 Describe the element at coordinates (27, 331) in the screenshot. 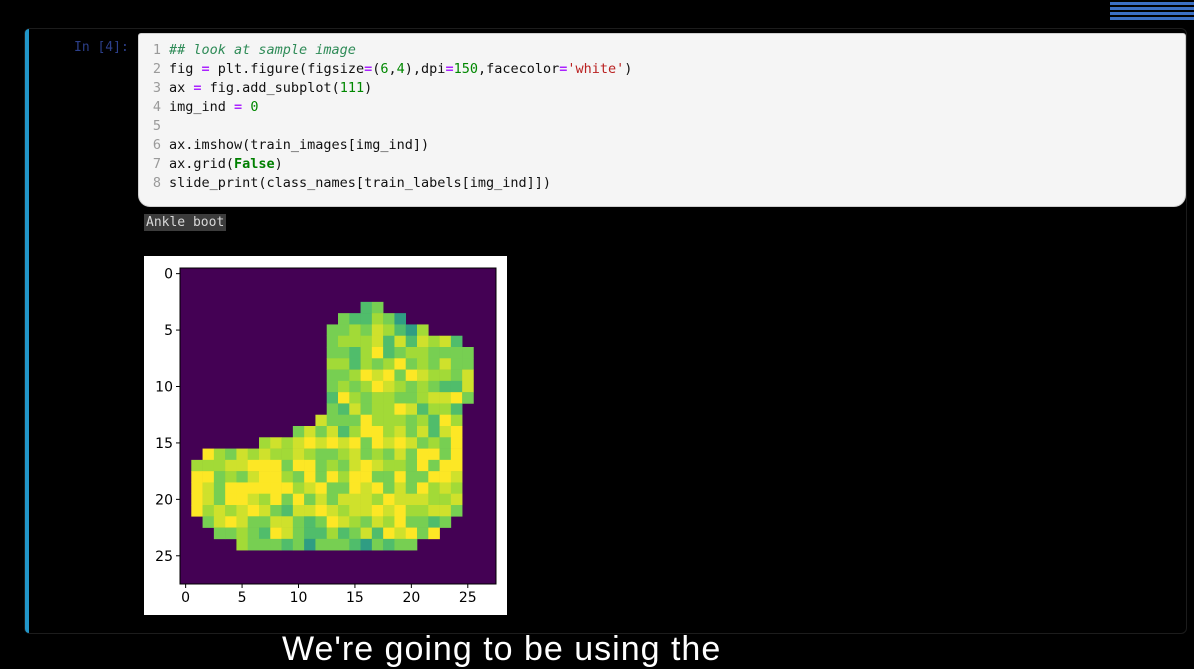

I see `cell-selection-bar` at that location.